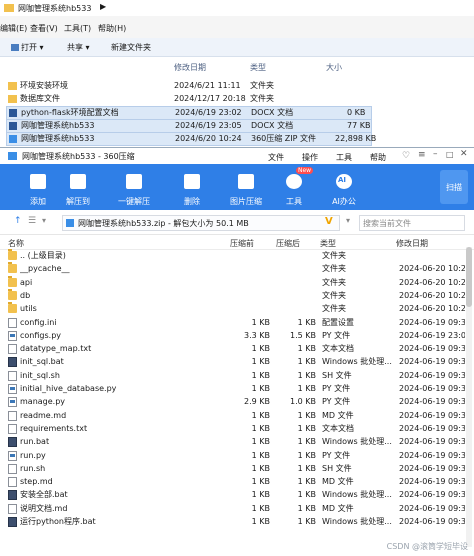 This screenshot has height=556, width=474. I want to click on row-size: 22,898 KB, so click(356, 138).